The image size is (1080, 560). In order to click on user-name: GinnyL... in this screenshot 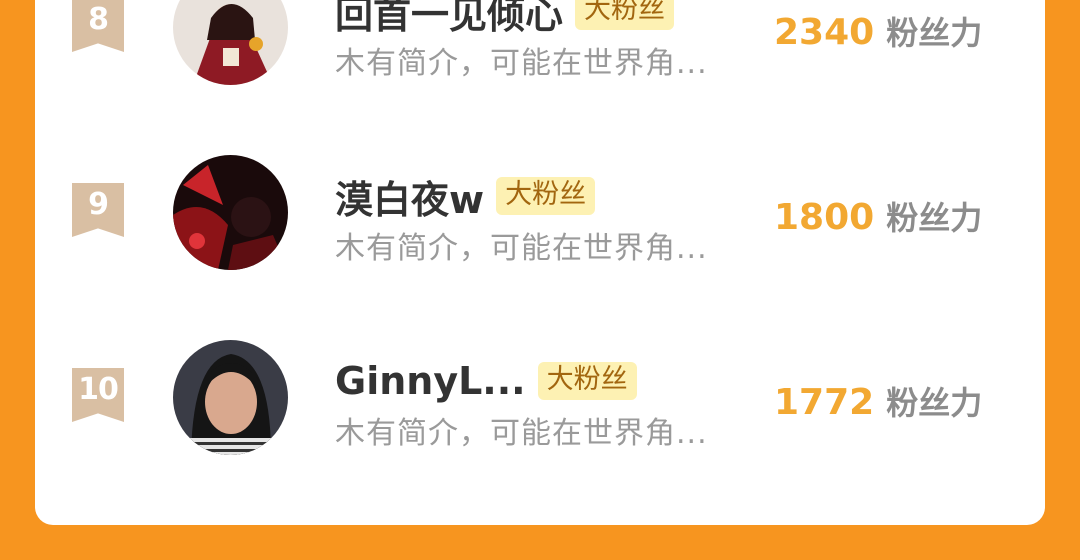, I will do `click(430, 381)`.